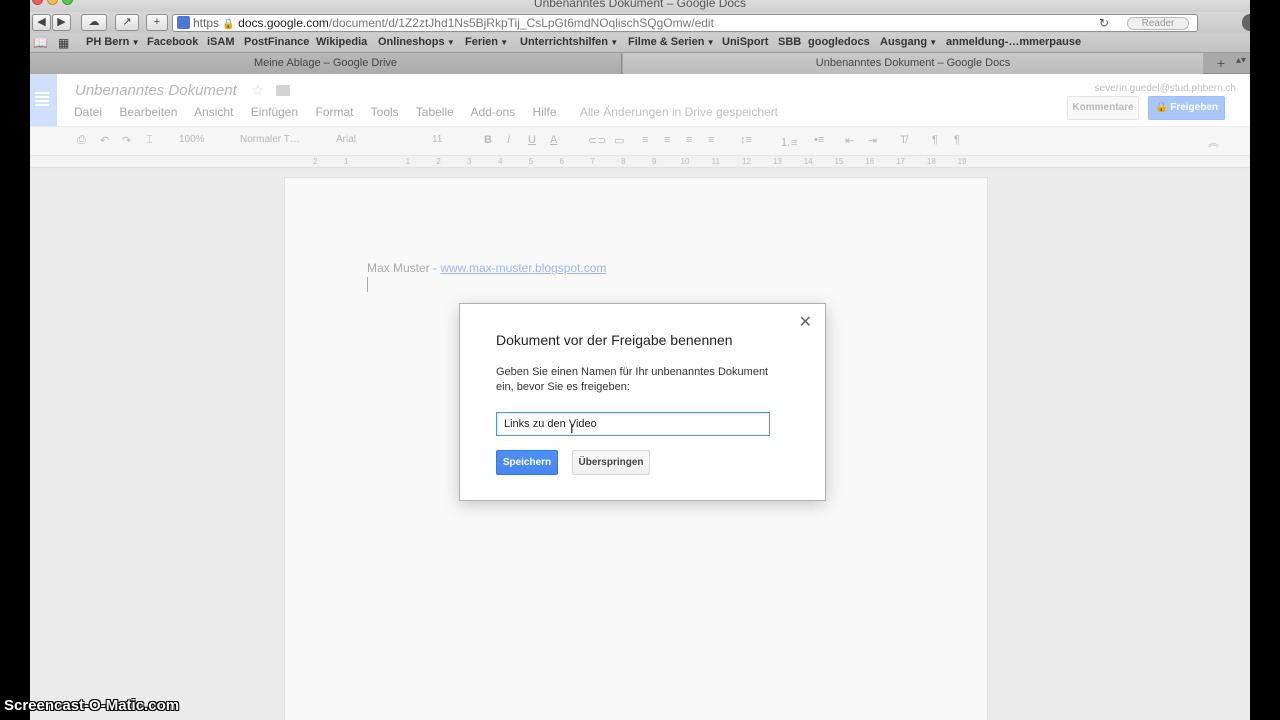  What do you see at coordinates (276, 42) in the screenshot?
I see `bookmark-item: PostFinance` at bounding box center [276, 42].